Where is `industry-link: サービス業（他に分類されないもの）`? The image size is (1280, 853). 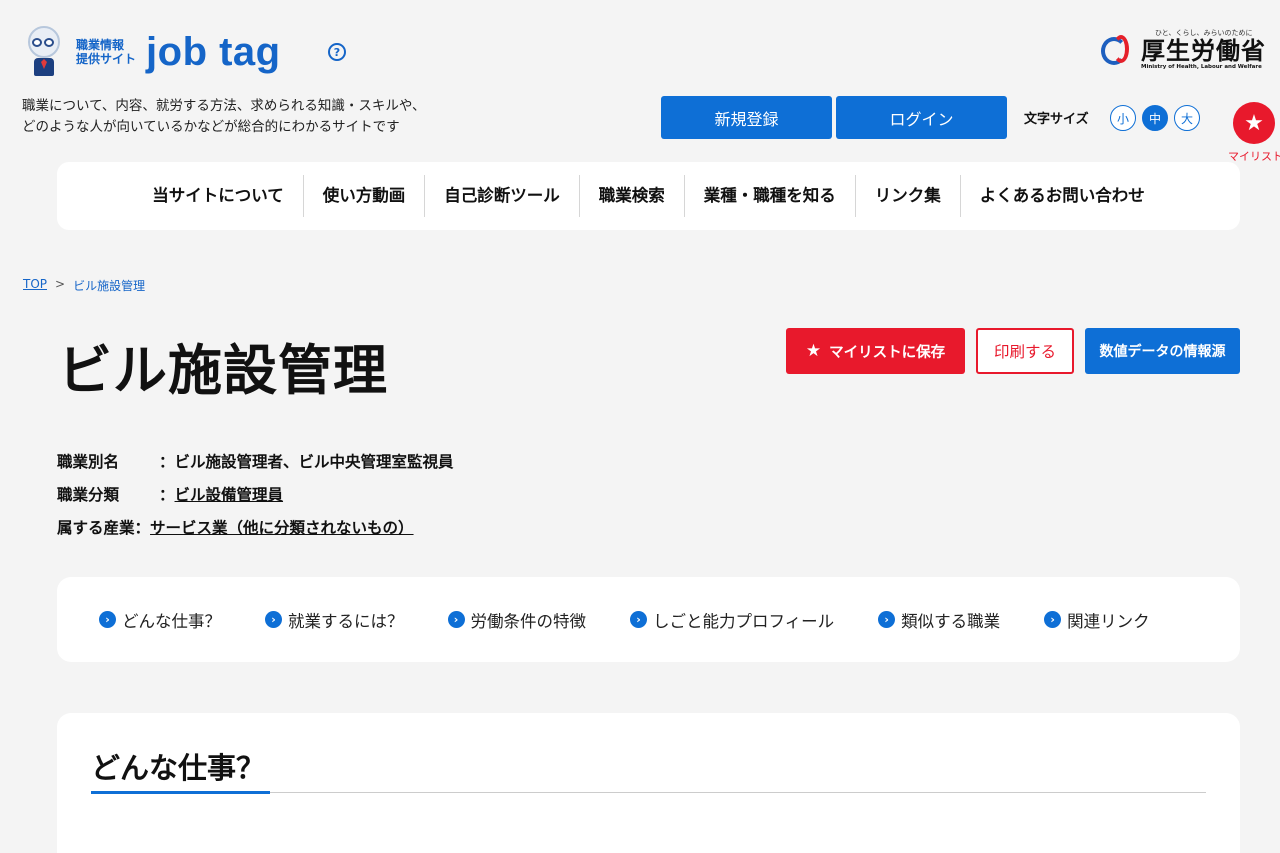 industry-link: サービス業（他に分類されないもの） is located at coordinates (282, 528).